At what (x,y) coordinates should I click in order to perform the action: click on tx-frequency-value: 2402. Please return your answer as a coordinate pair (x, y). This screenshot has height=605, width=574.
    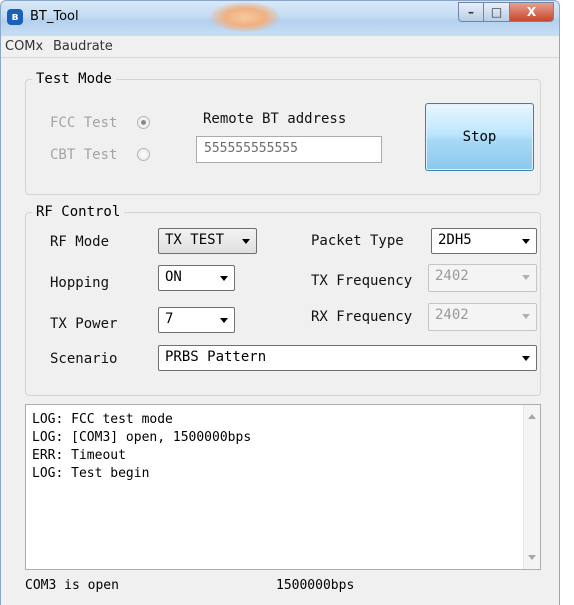
    Looking at the image, I should click on (452, 276).